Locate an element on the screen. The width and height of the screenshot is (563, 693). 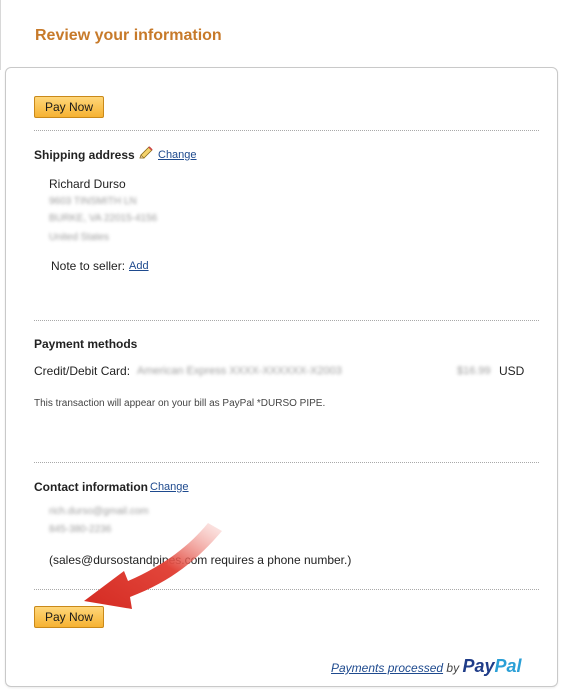
shipping-change-link: Change is located at coordinates (177, 155).